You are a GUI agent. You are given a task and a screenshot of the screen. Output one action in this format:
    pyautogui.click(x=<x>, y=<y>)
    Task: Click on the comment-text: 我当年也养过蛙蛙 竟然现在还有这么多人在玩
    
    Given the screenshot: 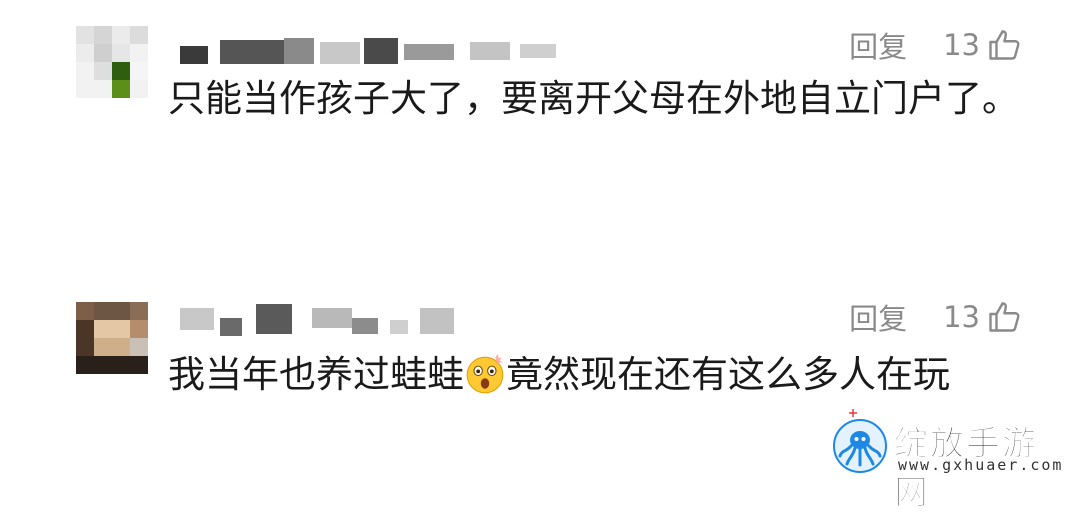 What is the action you would take?
    pyautogui.click(x=598, y=375)
    